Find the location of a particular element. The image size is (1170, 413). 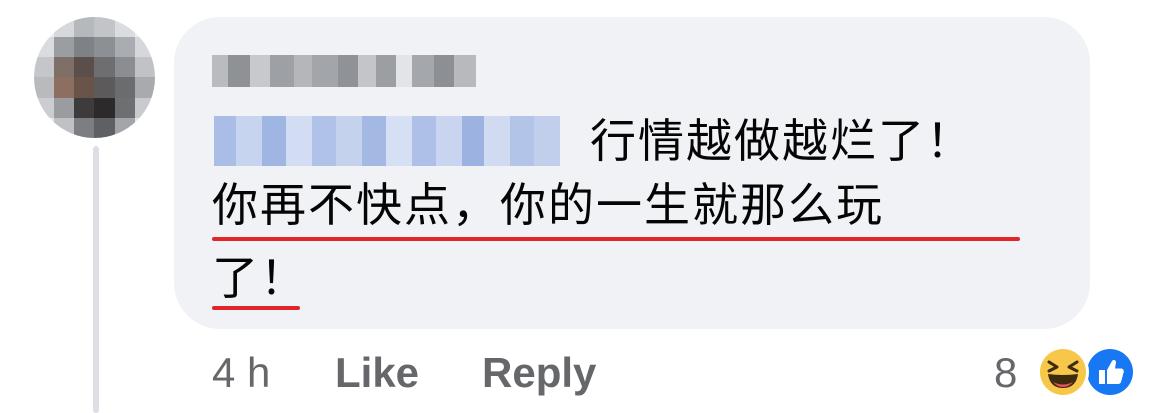

mention-link-redacted is located at coordinates (387, 141).